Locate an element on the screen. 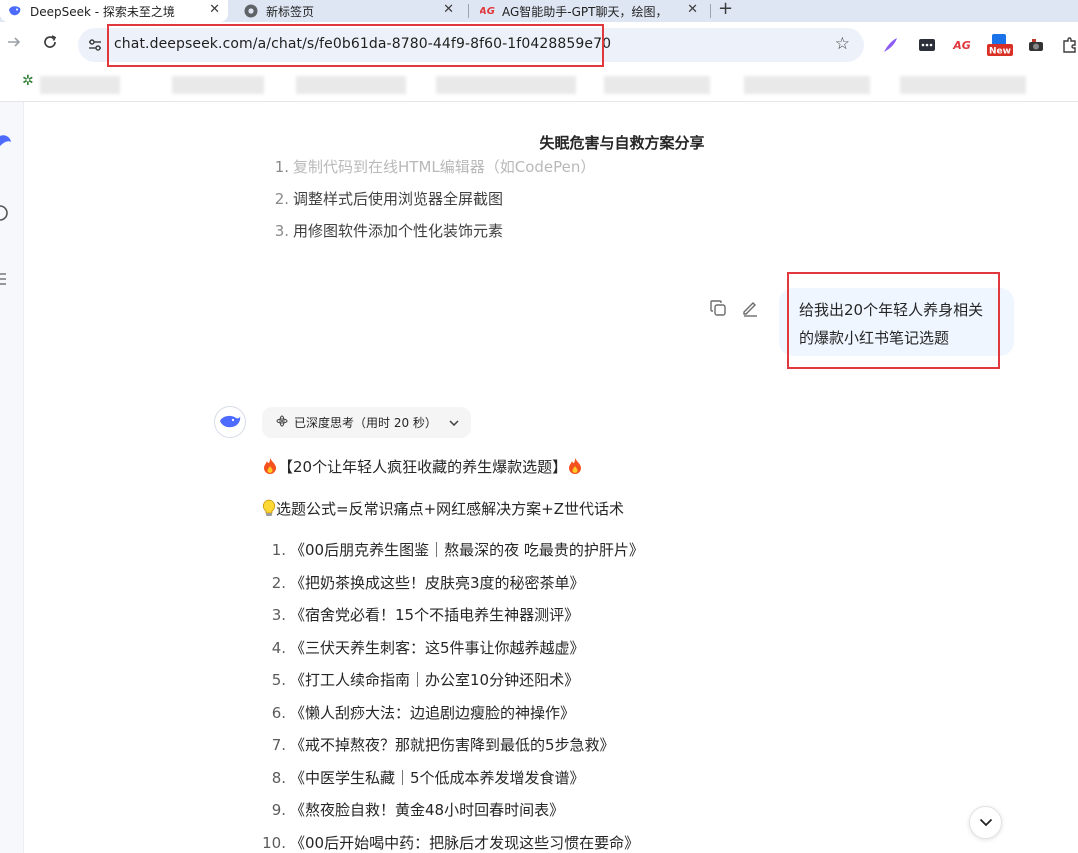 The width and height of the screenshot is (1078, 853). tab-title: AG智能助手-GPT聊天，绘图， is located at coordinates (585, 11).